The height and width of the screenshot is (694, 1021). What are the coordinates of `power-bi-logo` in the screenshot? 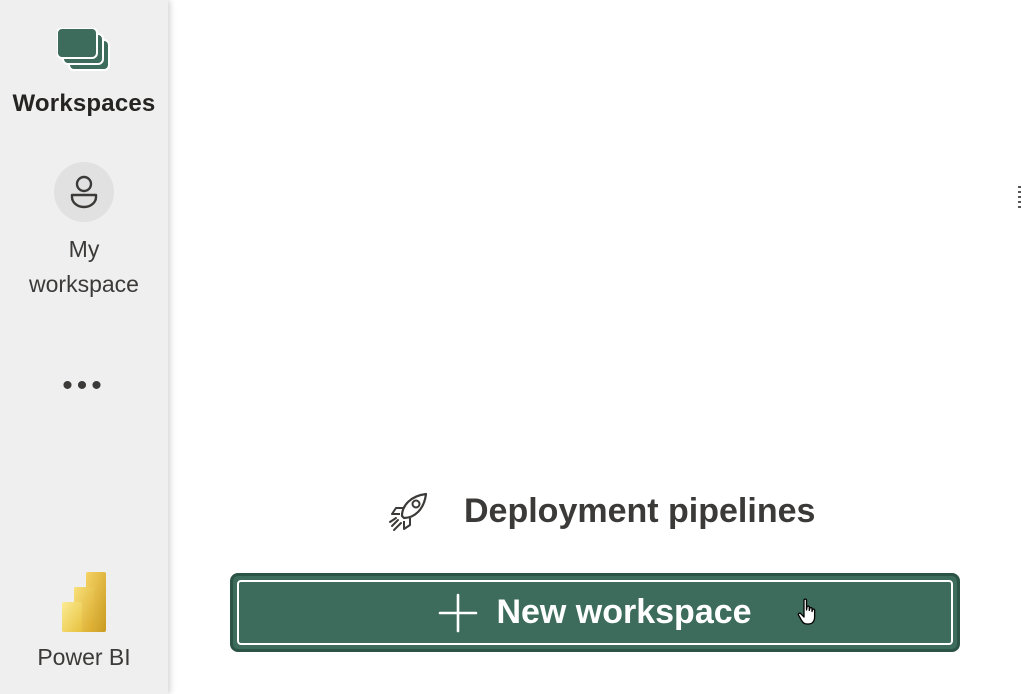 It's located at (84, 602).